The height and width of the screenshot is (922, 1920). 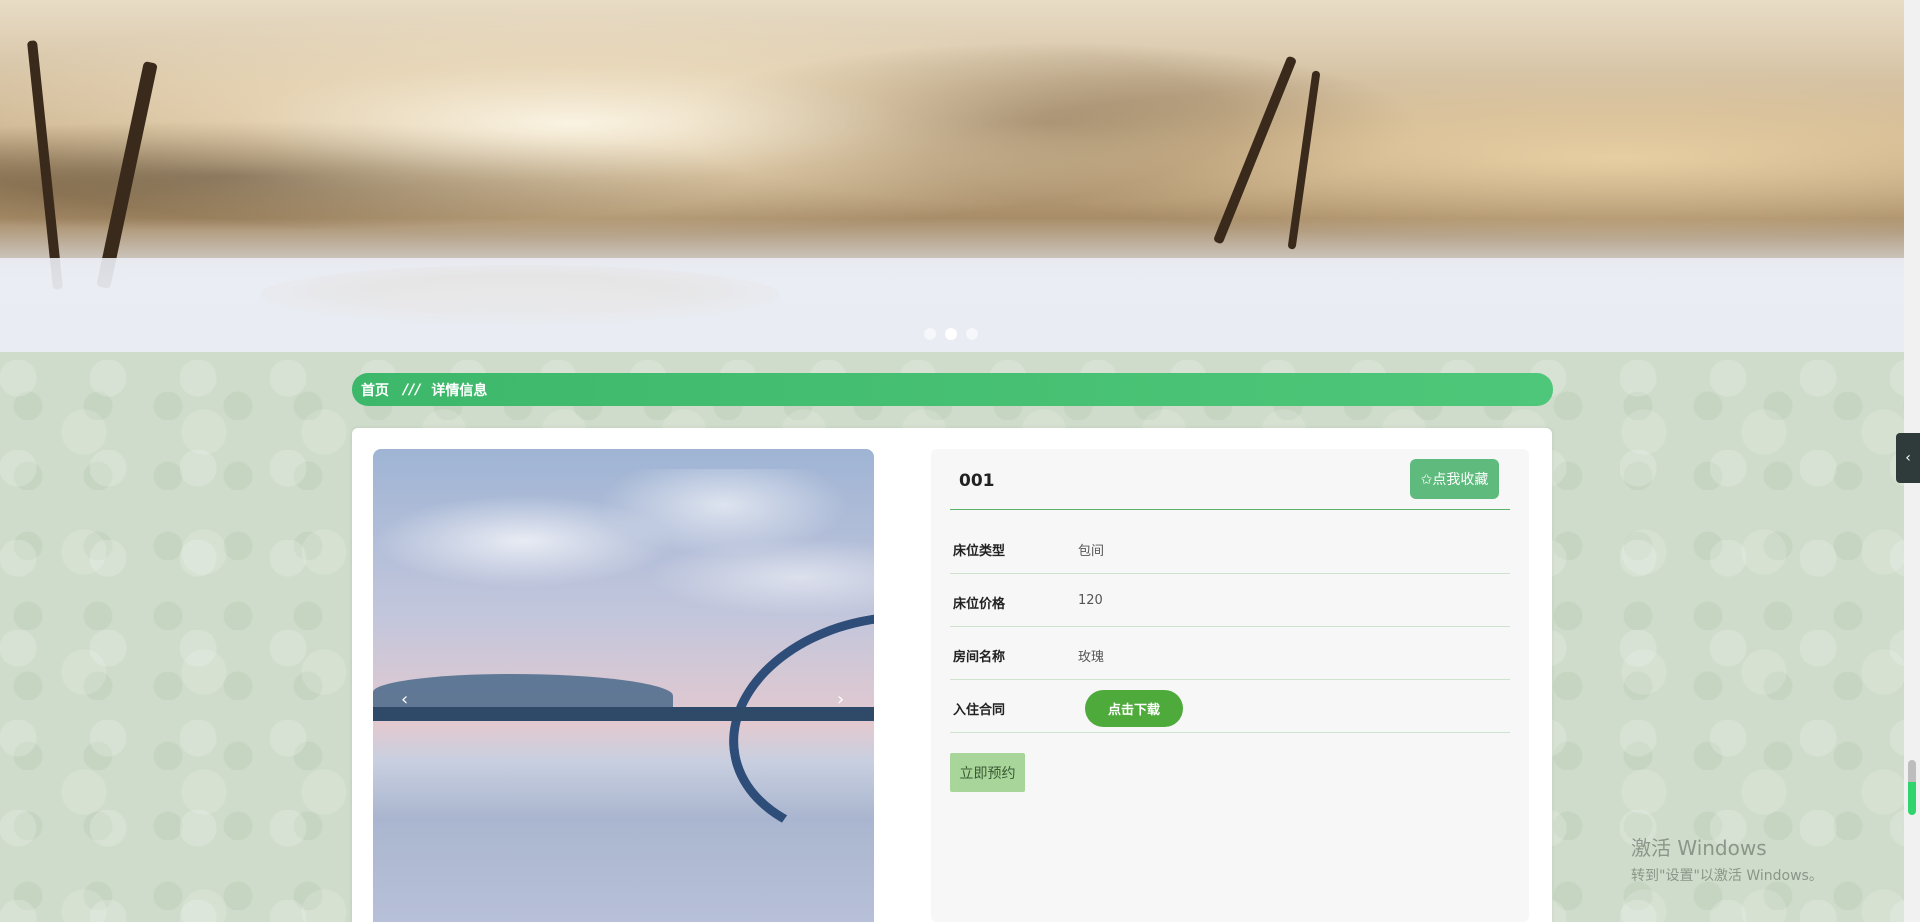 What do you see at coordinates (979, 604) in the screenshot?
I see `field-label: 床位价格` at bounding box center [979, 604].